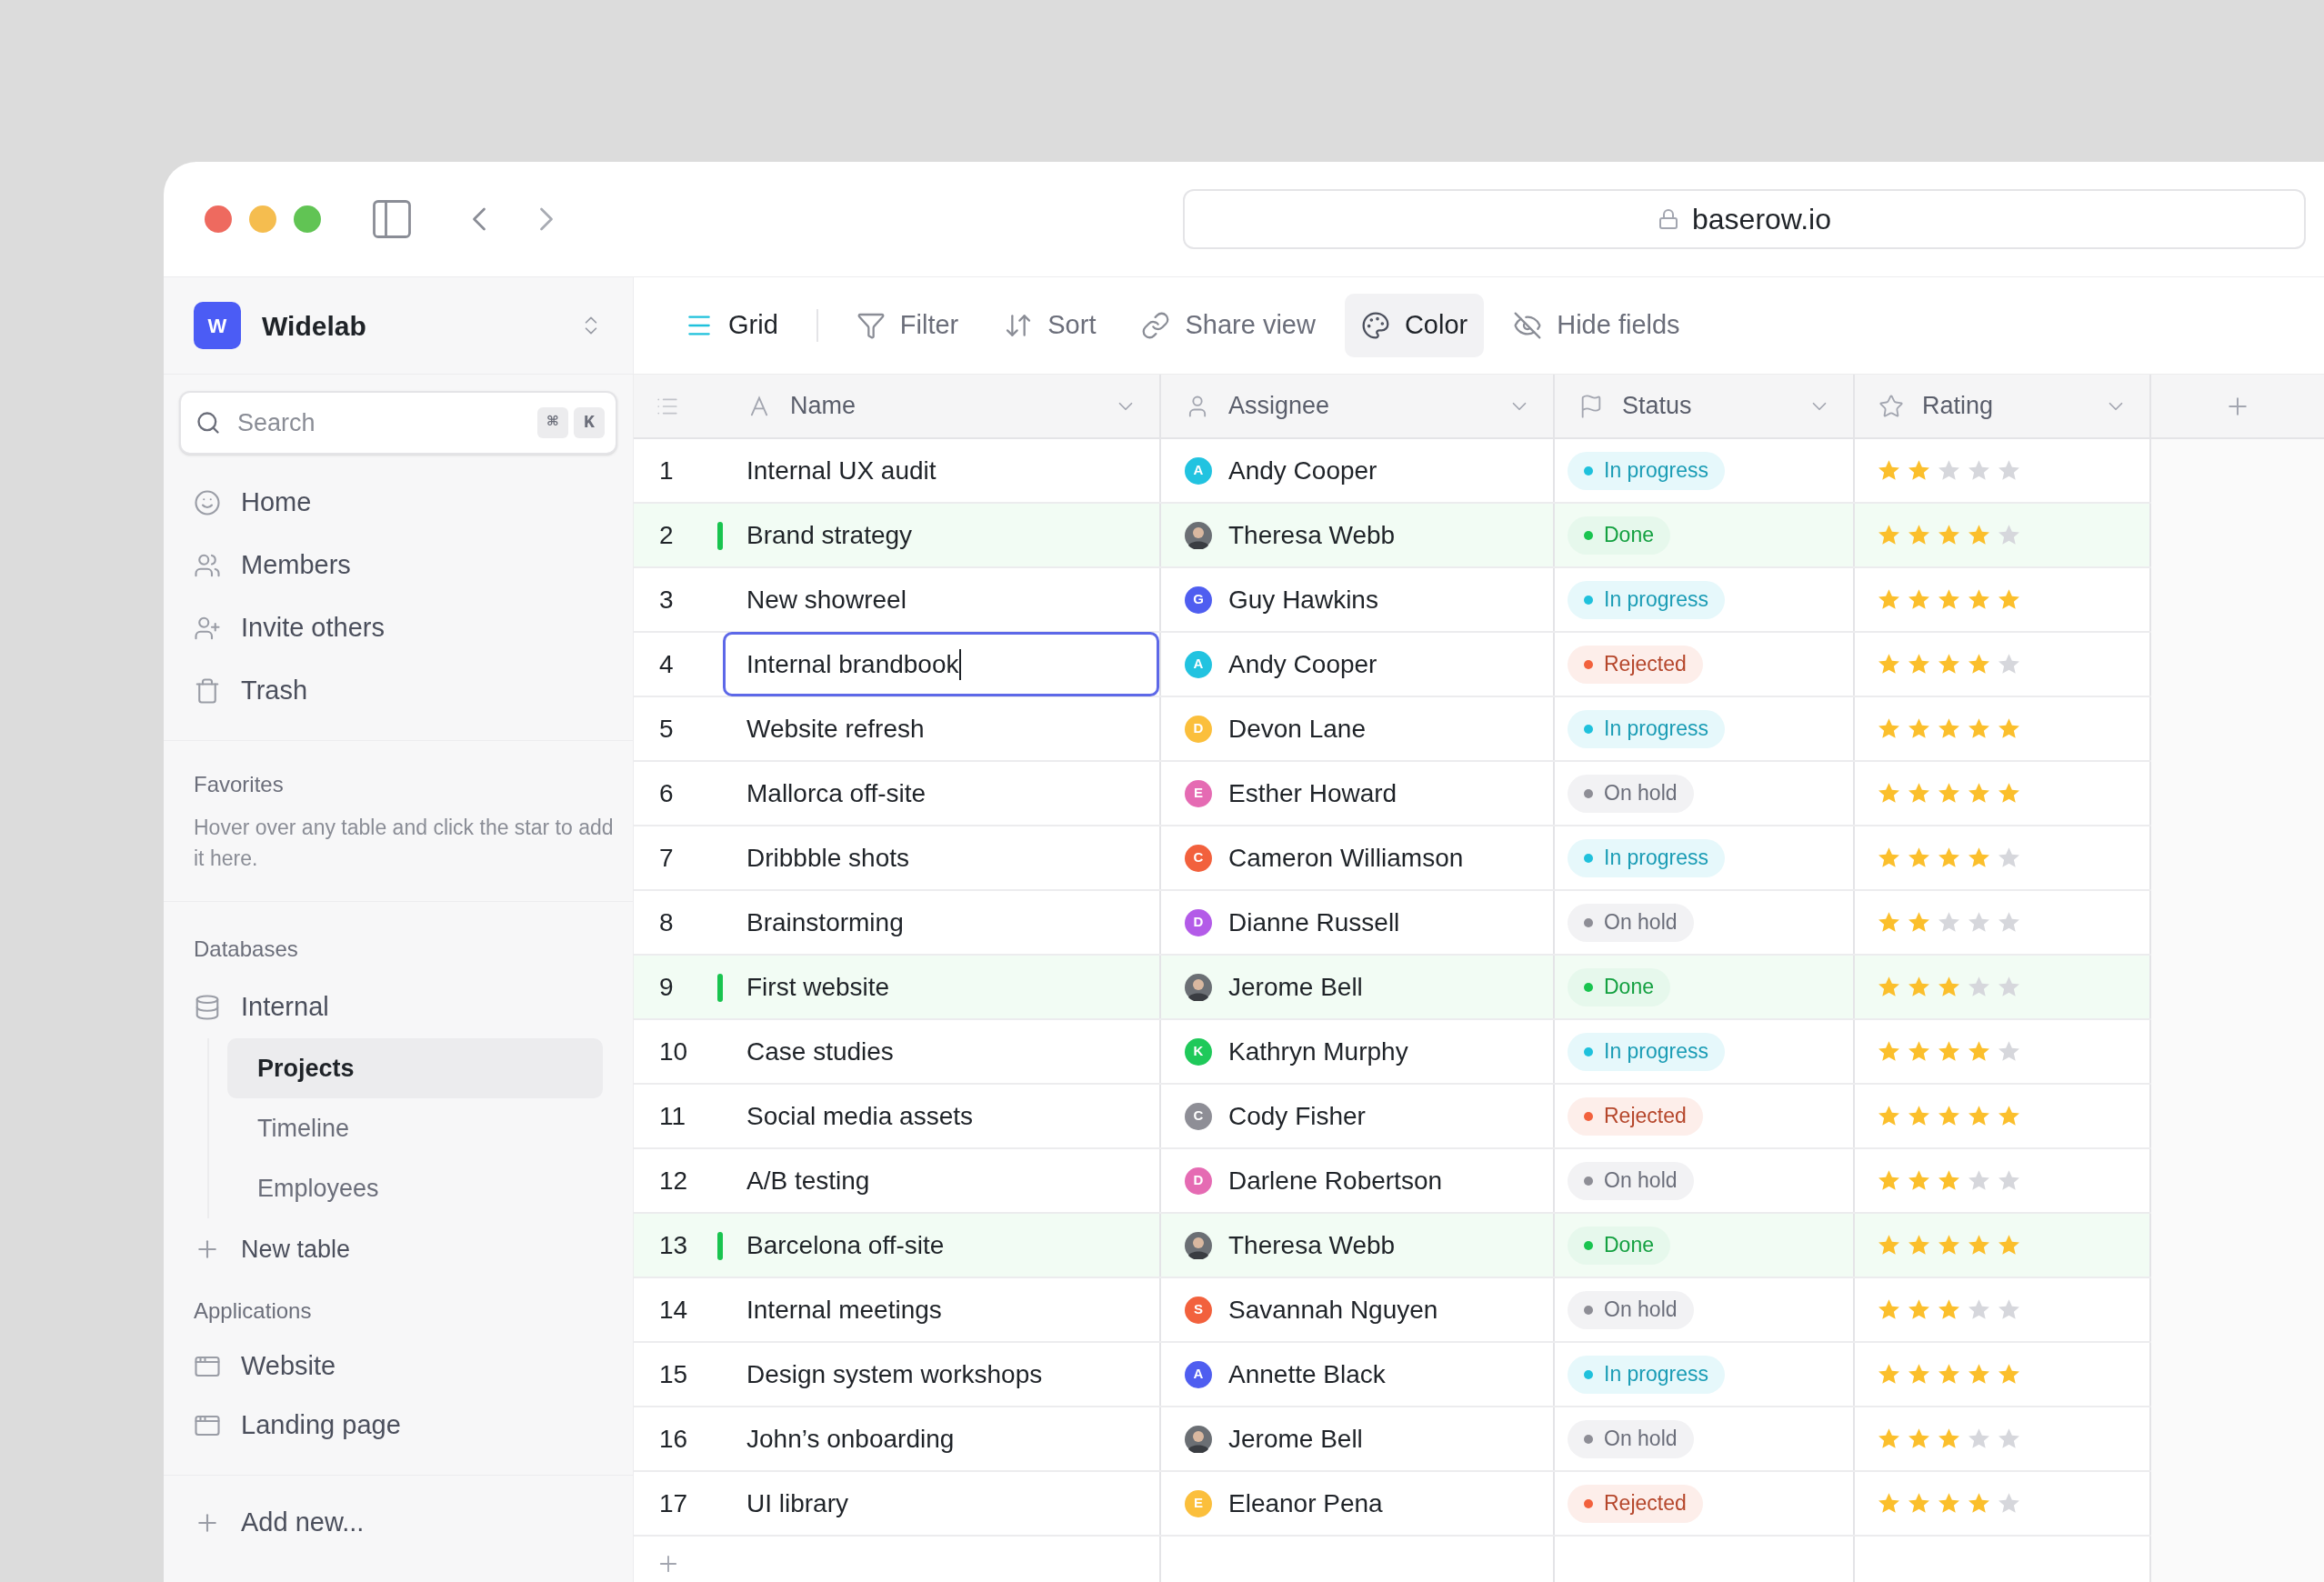  What do you see at coordinates (399, 565) in the screenshot?
I see `nav-item: Members` at bounding box center [399, 565].